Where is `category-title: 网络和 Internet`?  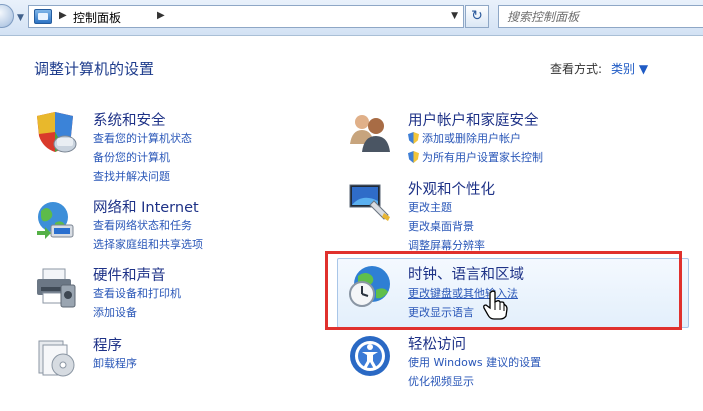
category-title: 网络和 Internet is located at coordinates (146, 206).